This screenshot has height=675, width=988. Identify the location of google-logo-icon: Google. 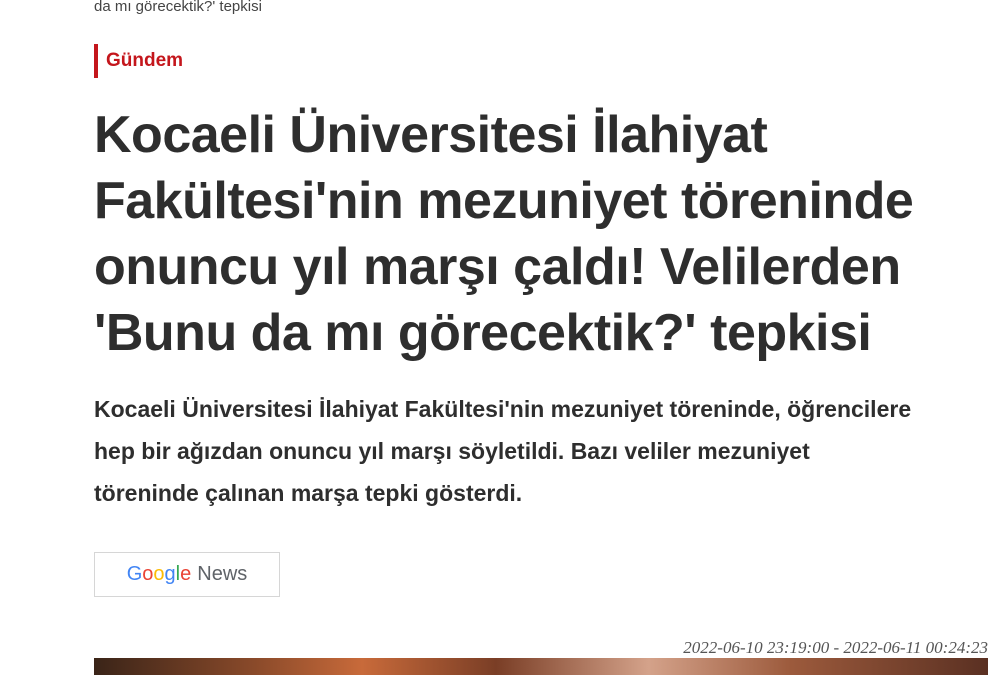
(159, 574).